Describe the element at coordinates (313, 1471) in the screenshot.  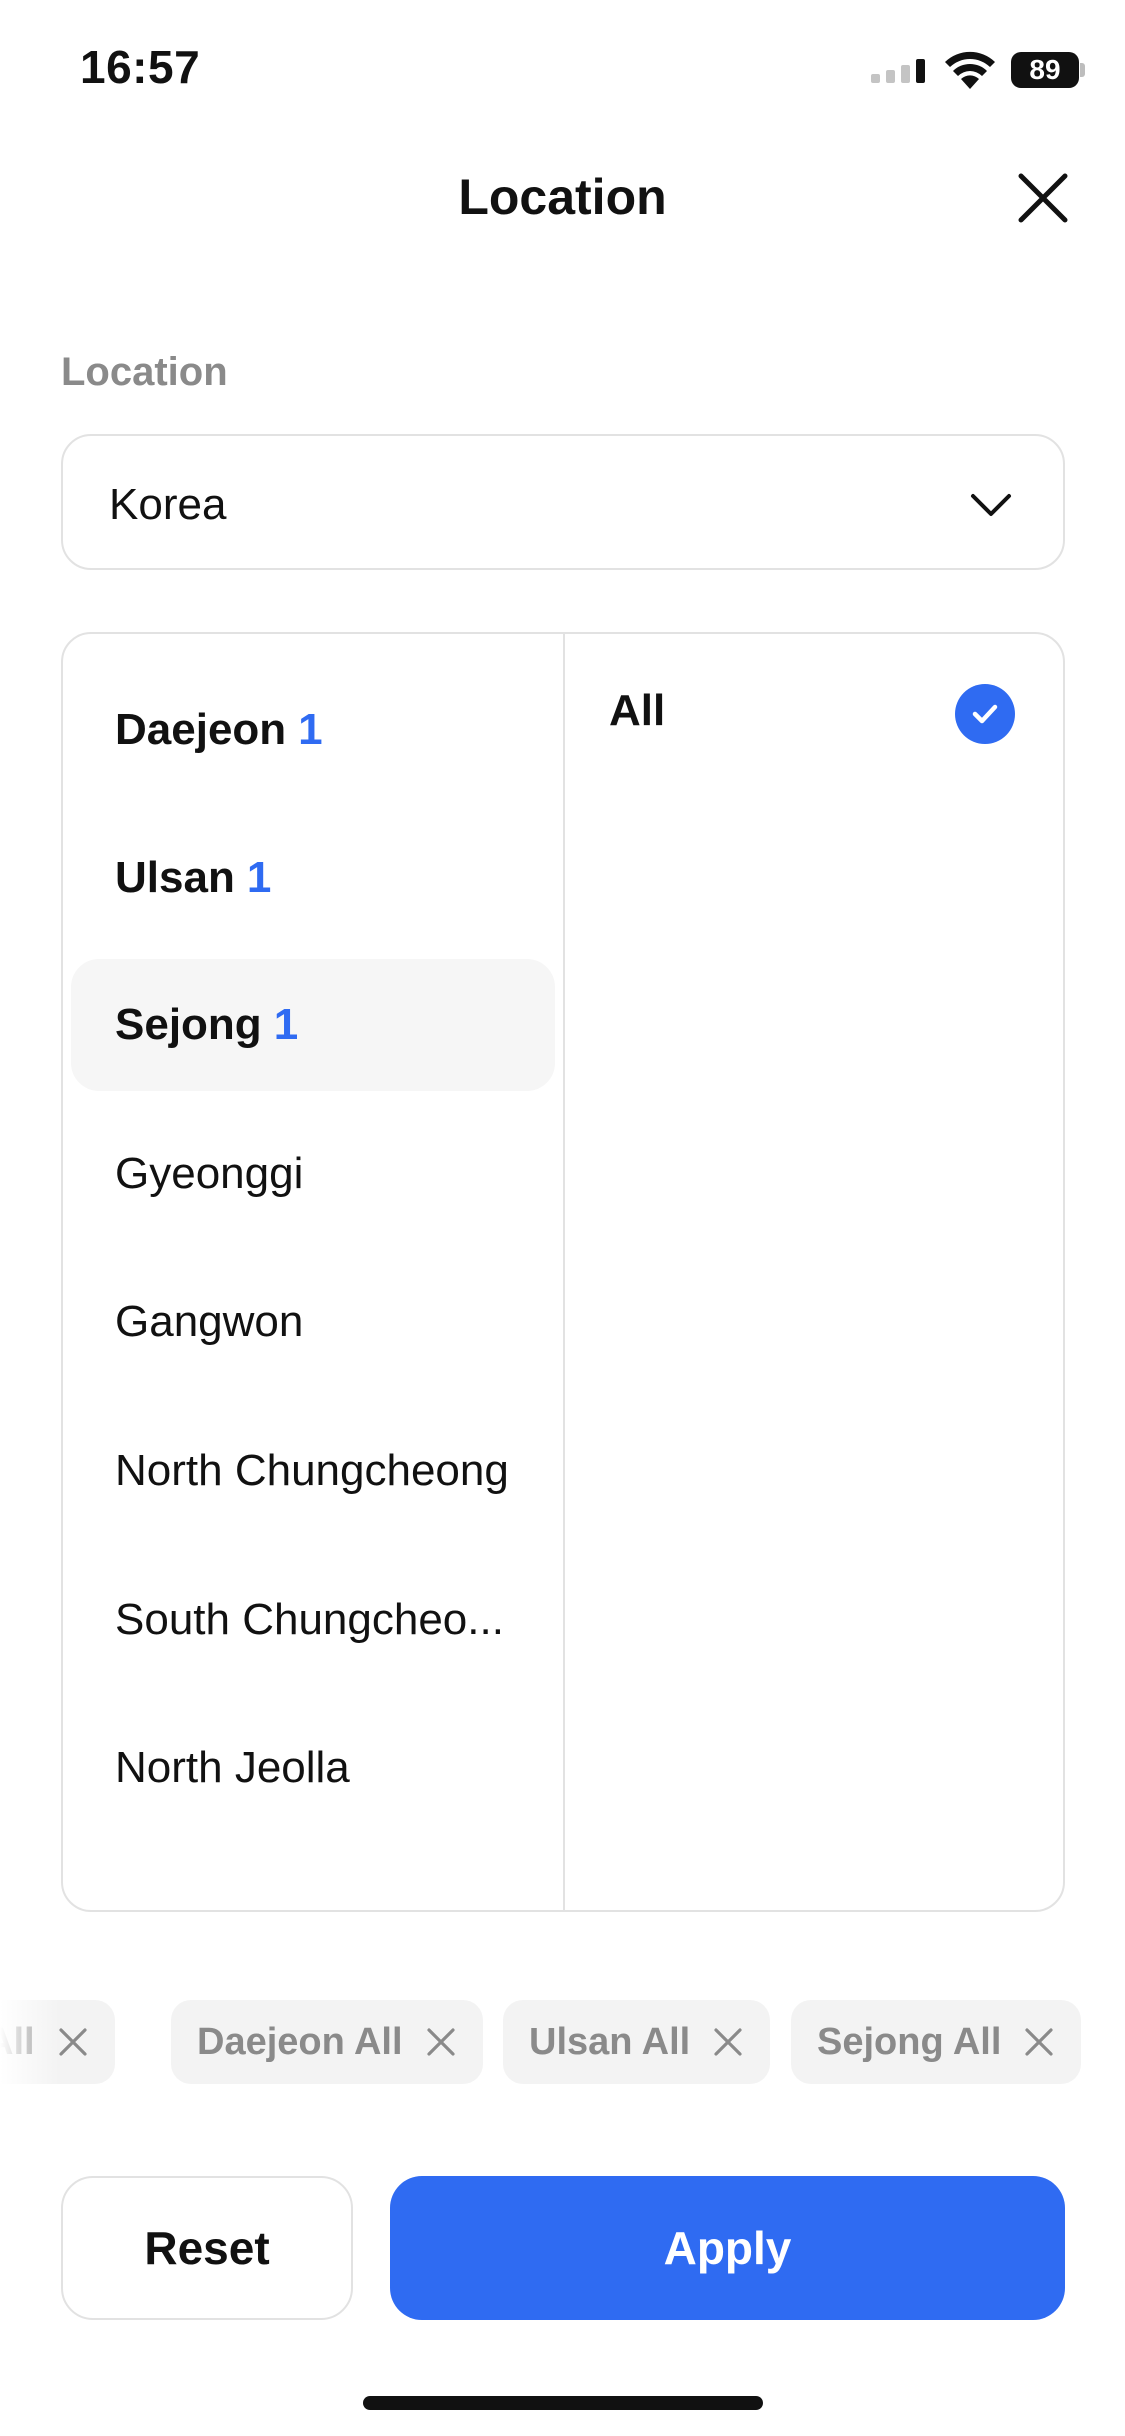
I see `region-item-north-chungcheong: North Chungcheong` at that location.